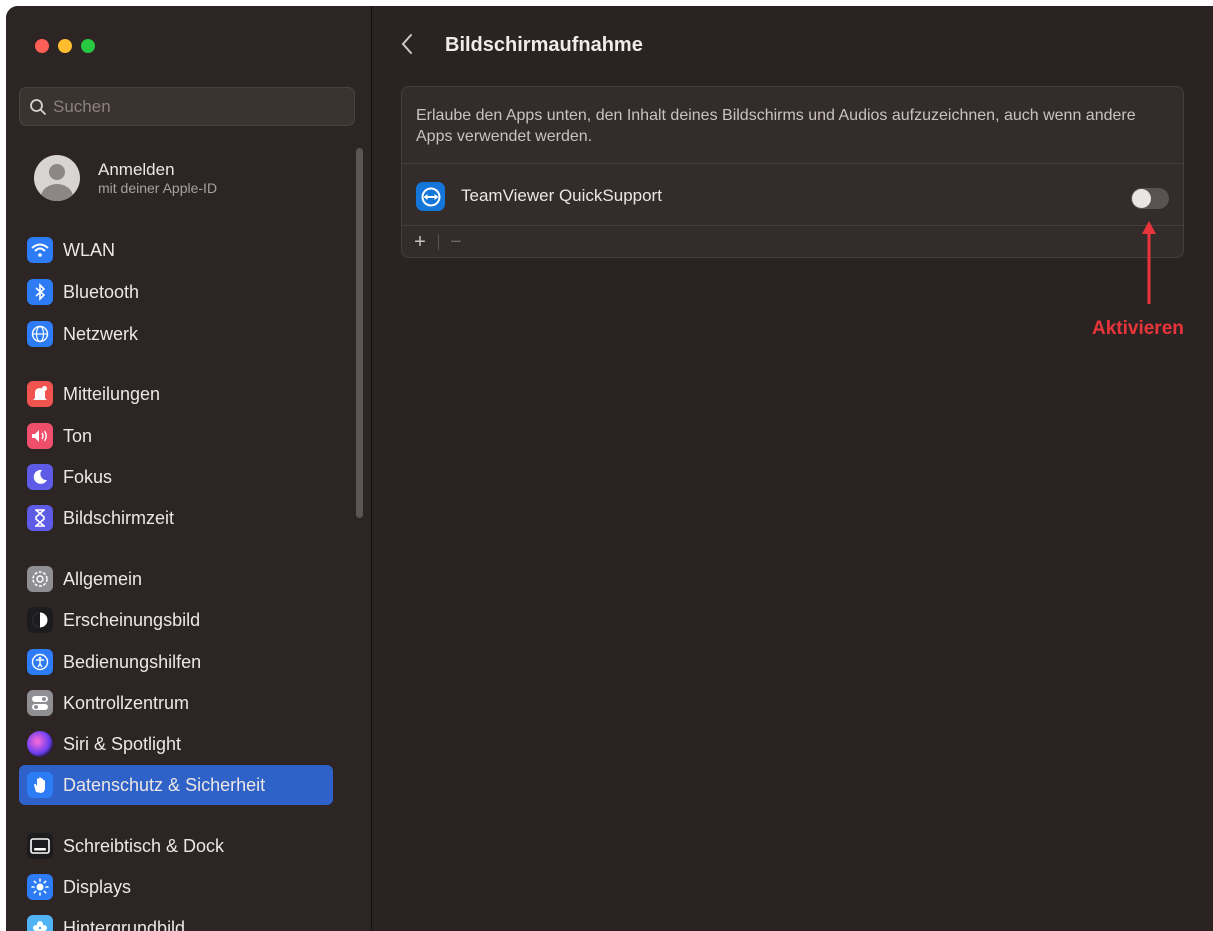  Describe the element at coordinates (89, 249) in the screenshot. I see `sidebar-item-label: WLAN` at that location.